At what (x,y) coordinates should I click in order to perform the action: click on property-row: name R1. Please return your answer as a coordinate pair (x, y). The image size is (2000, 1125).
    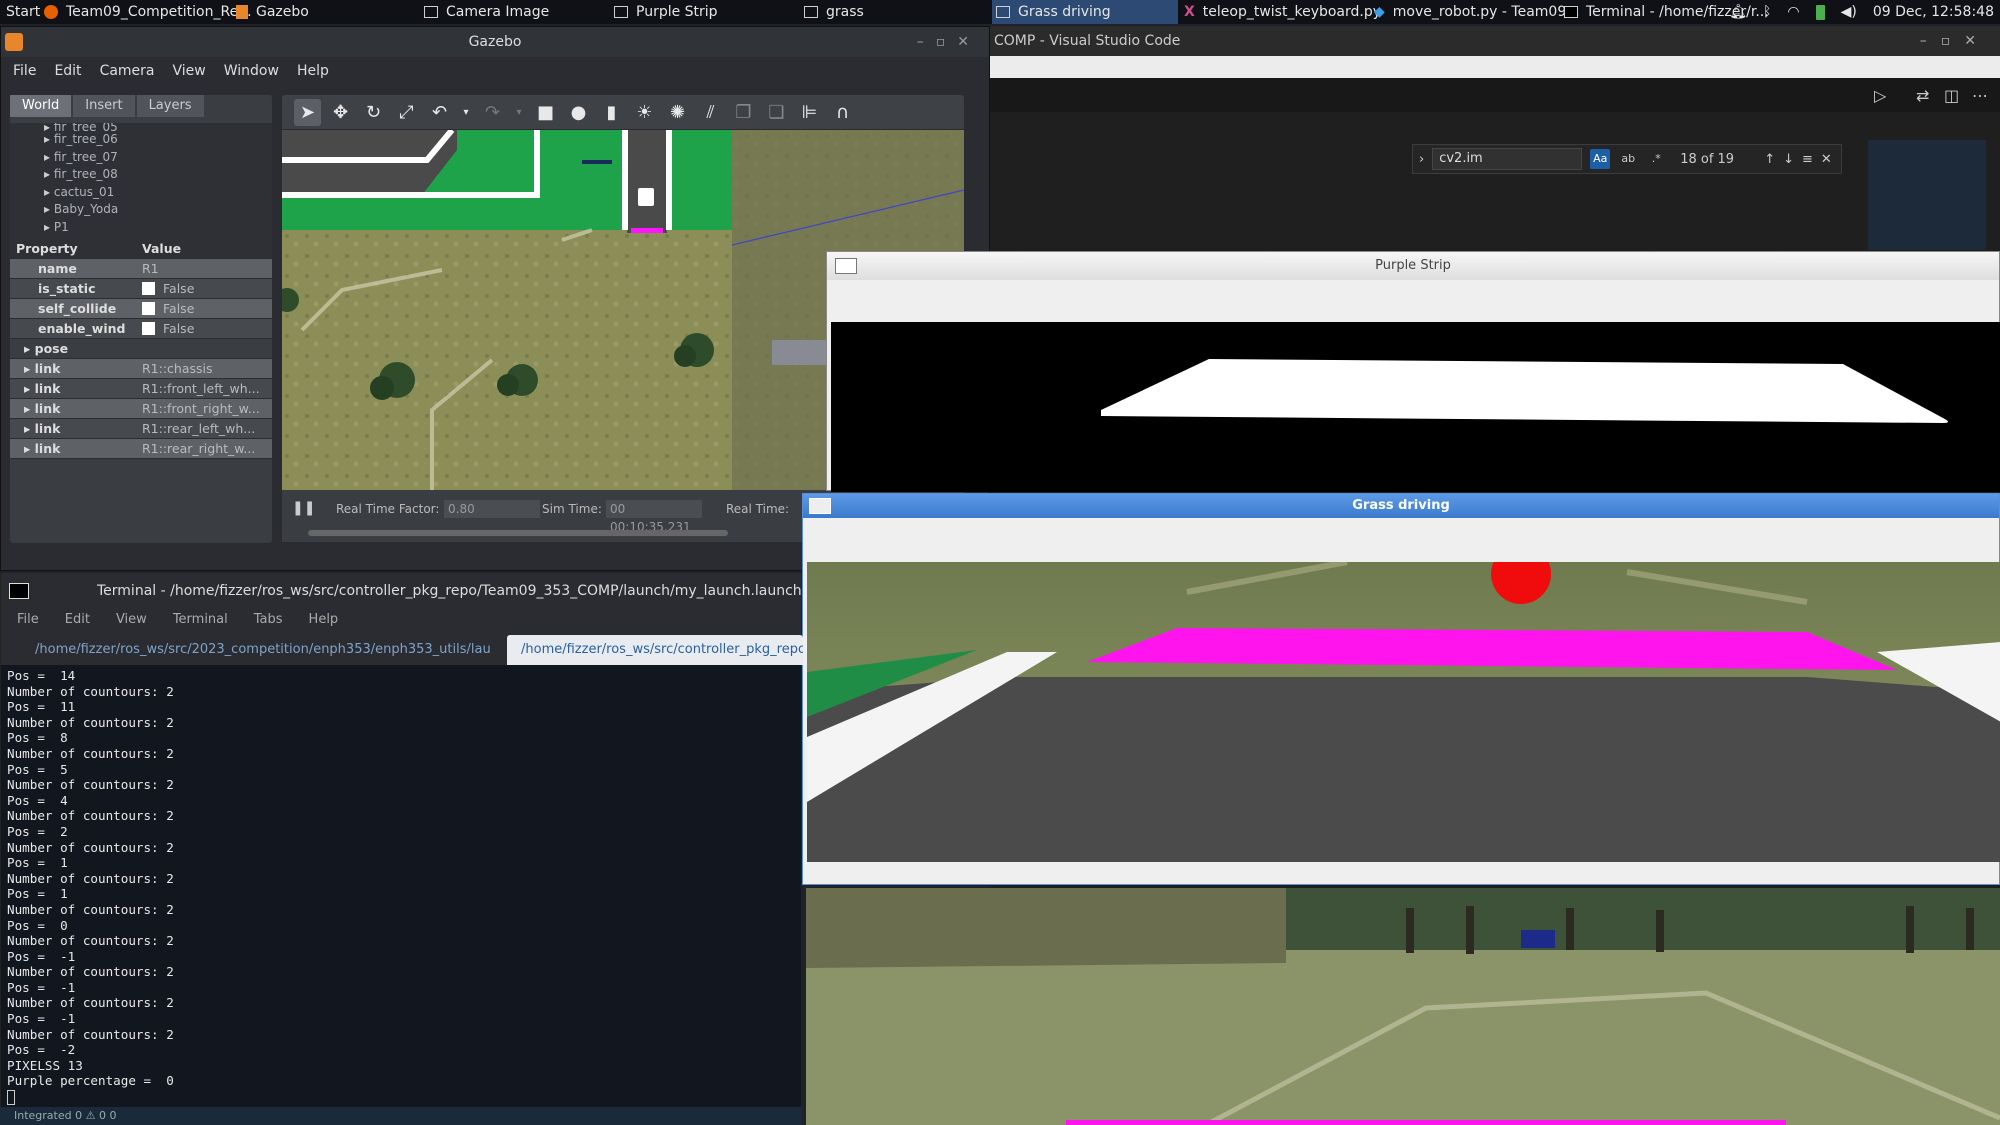
    Looking at the image, I should click on (141, 269).